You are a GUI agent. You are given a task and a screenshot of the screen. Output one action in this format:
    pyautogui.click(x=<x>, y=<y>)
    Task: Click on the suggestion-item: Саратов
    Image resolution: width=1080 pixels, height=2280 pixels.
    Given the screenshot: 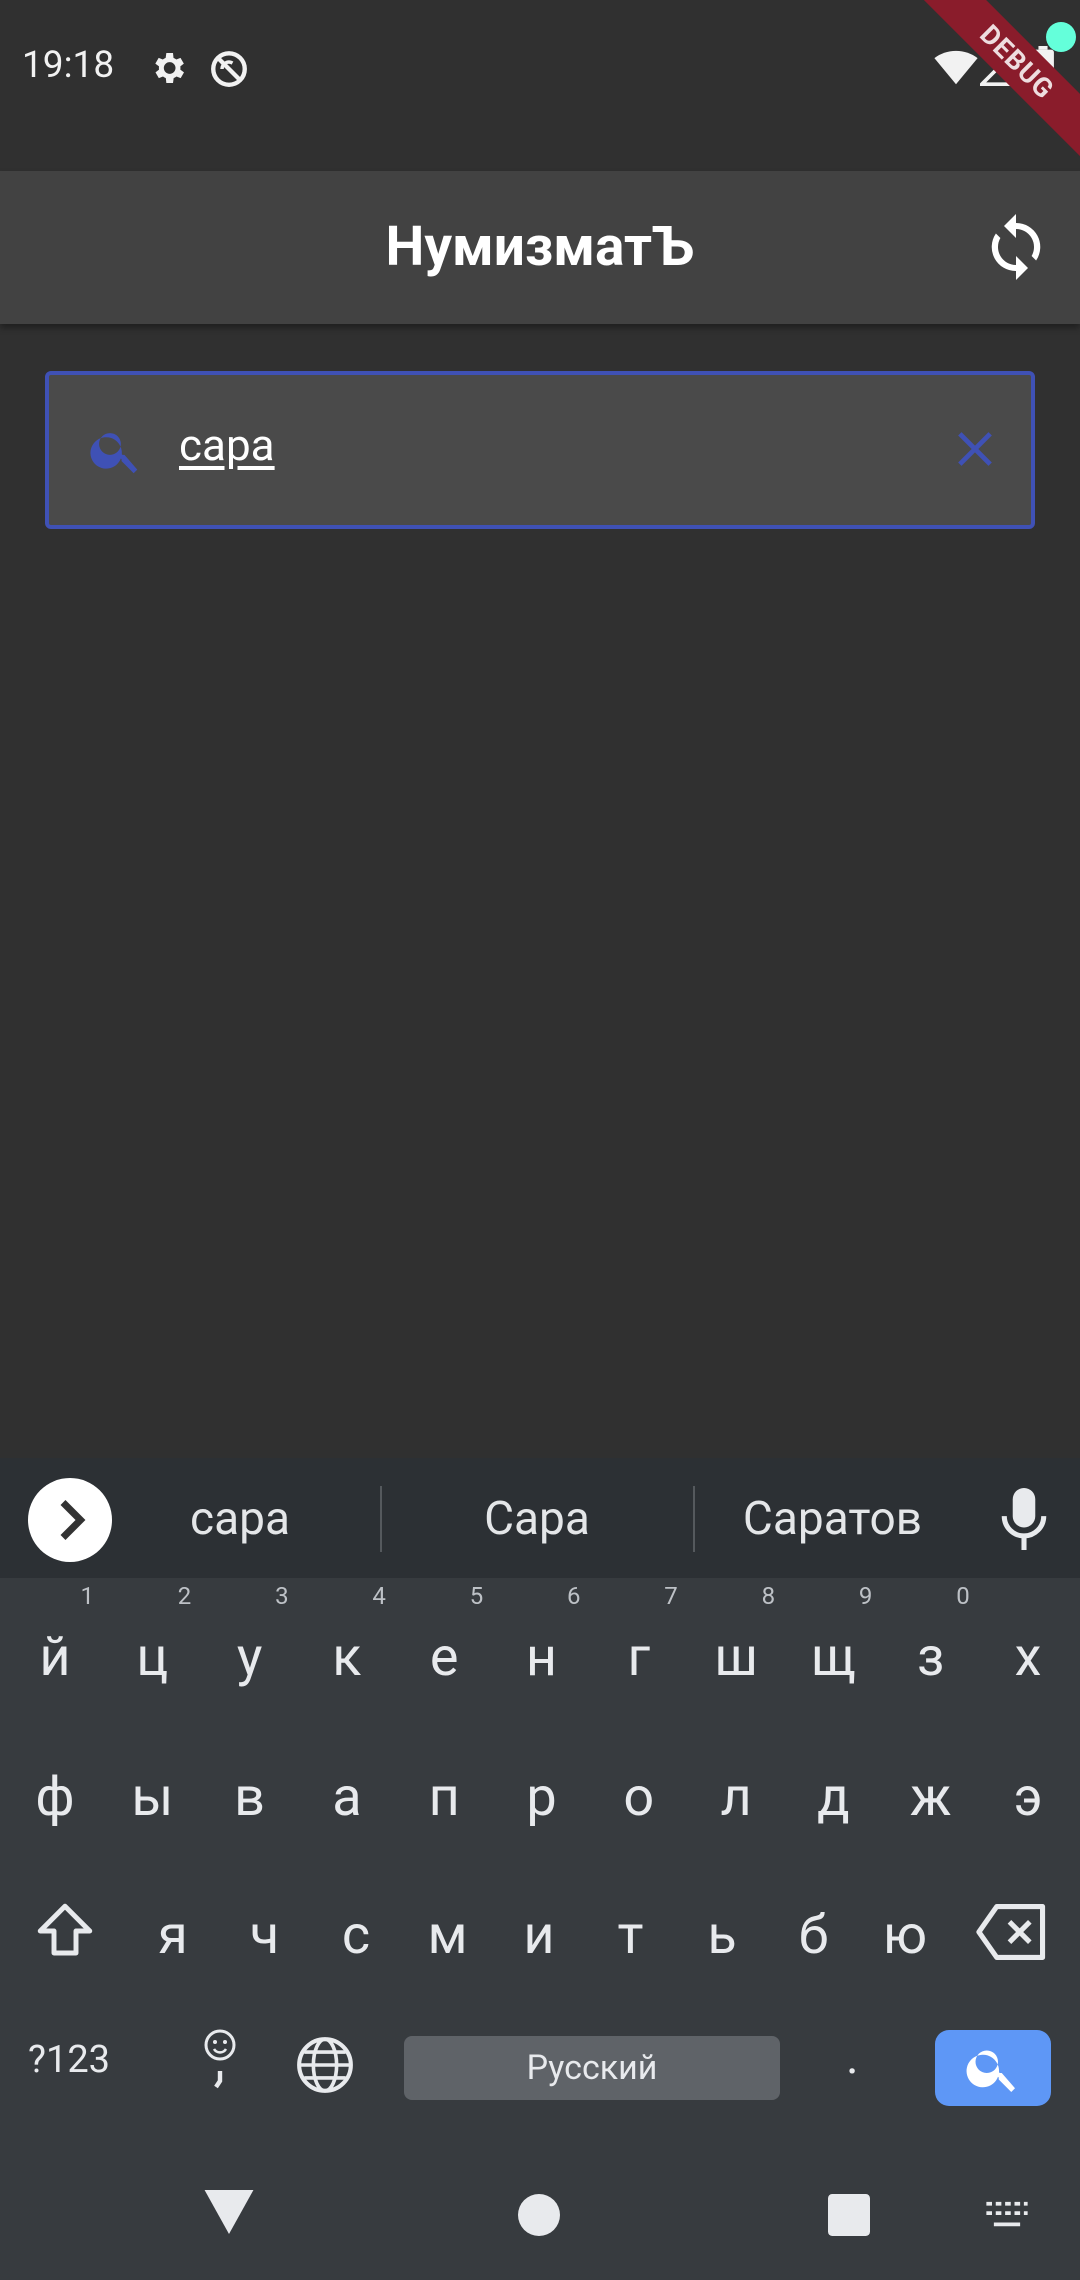 What is the action you would take?
    pyautogui.click(x=832, y=1519)
    